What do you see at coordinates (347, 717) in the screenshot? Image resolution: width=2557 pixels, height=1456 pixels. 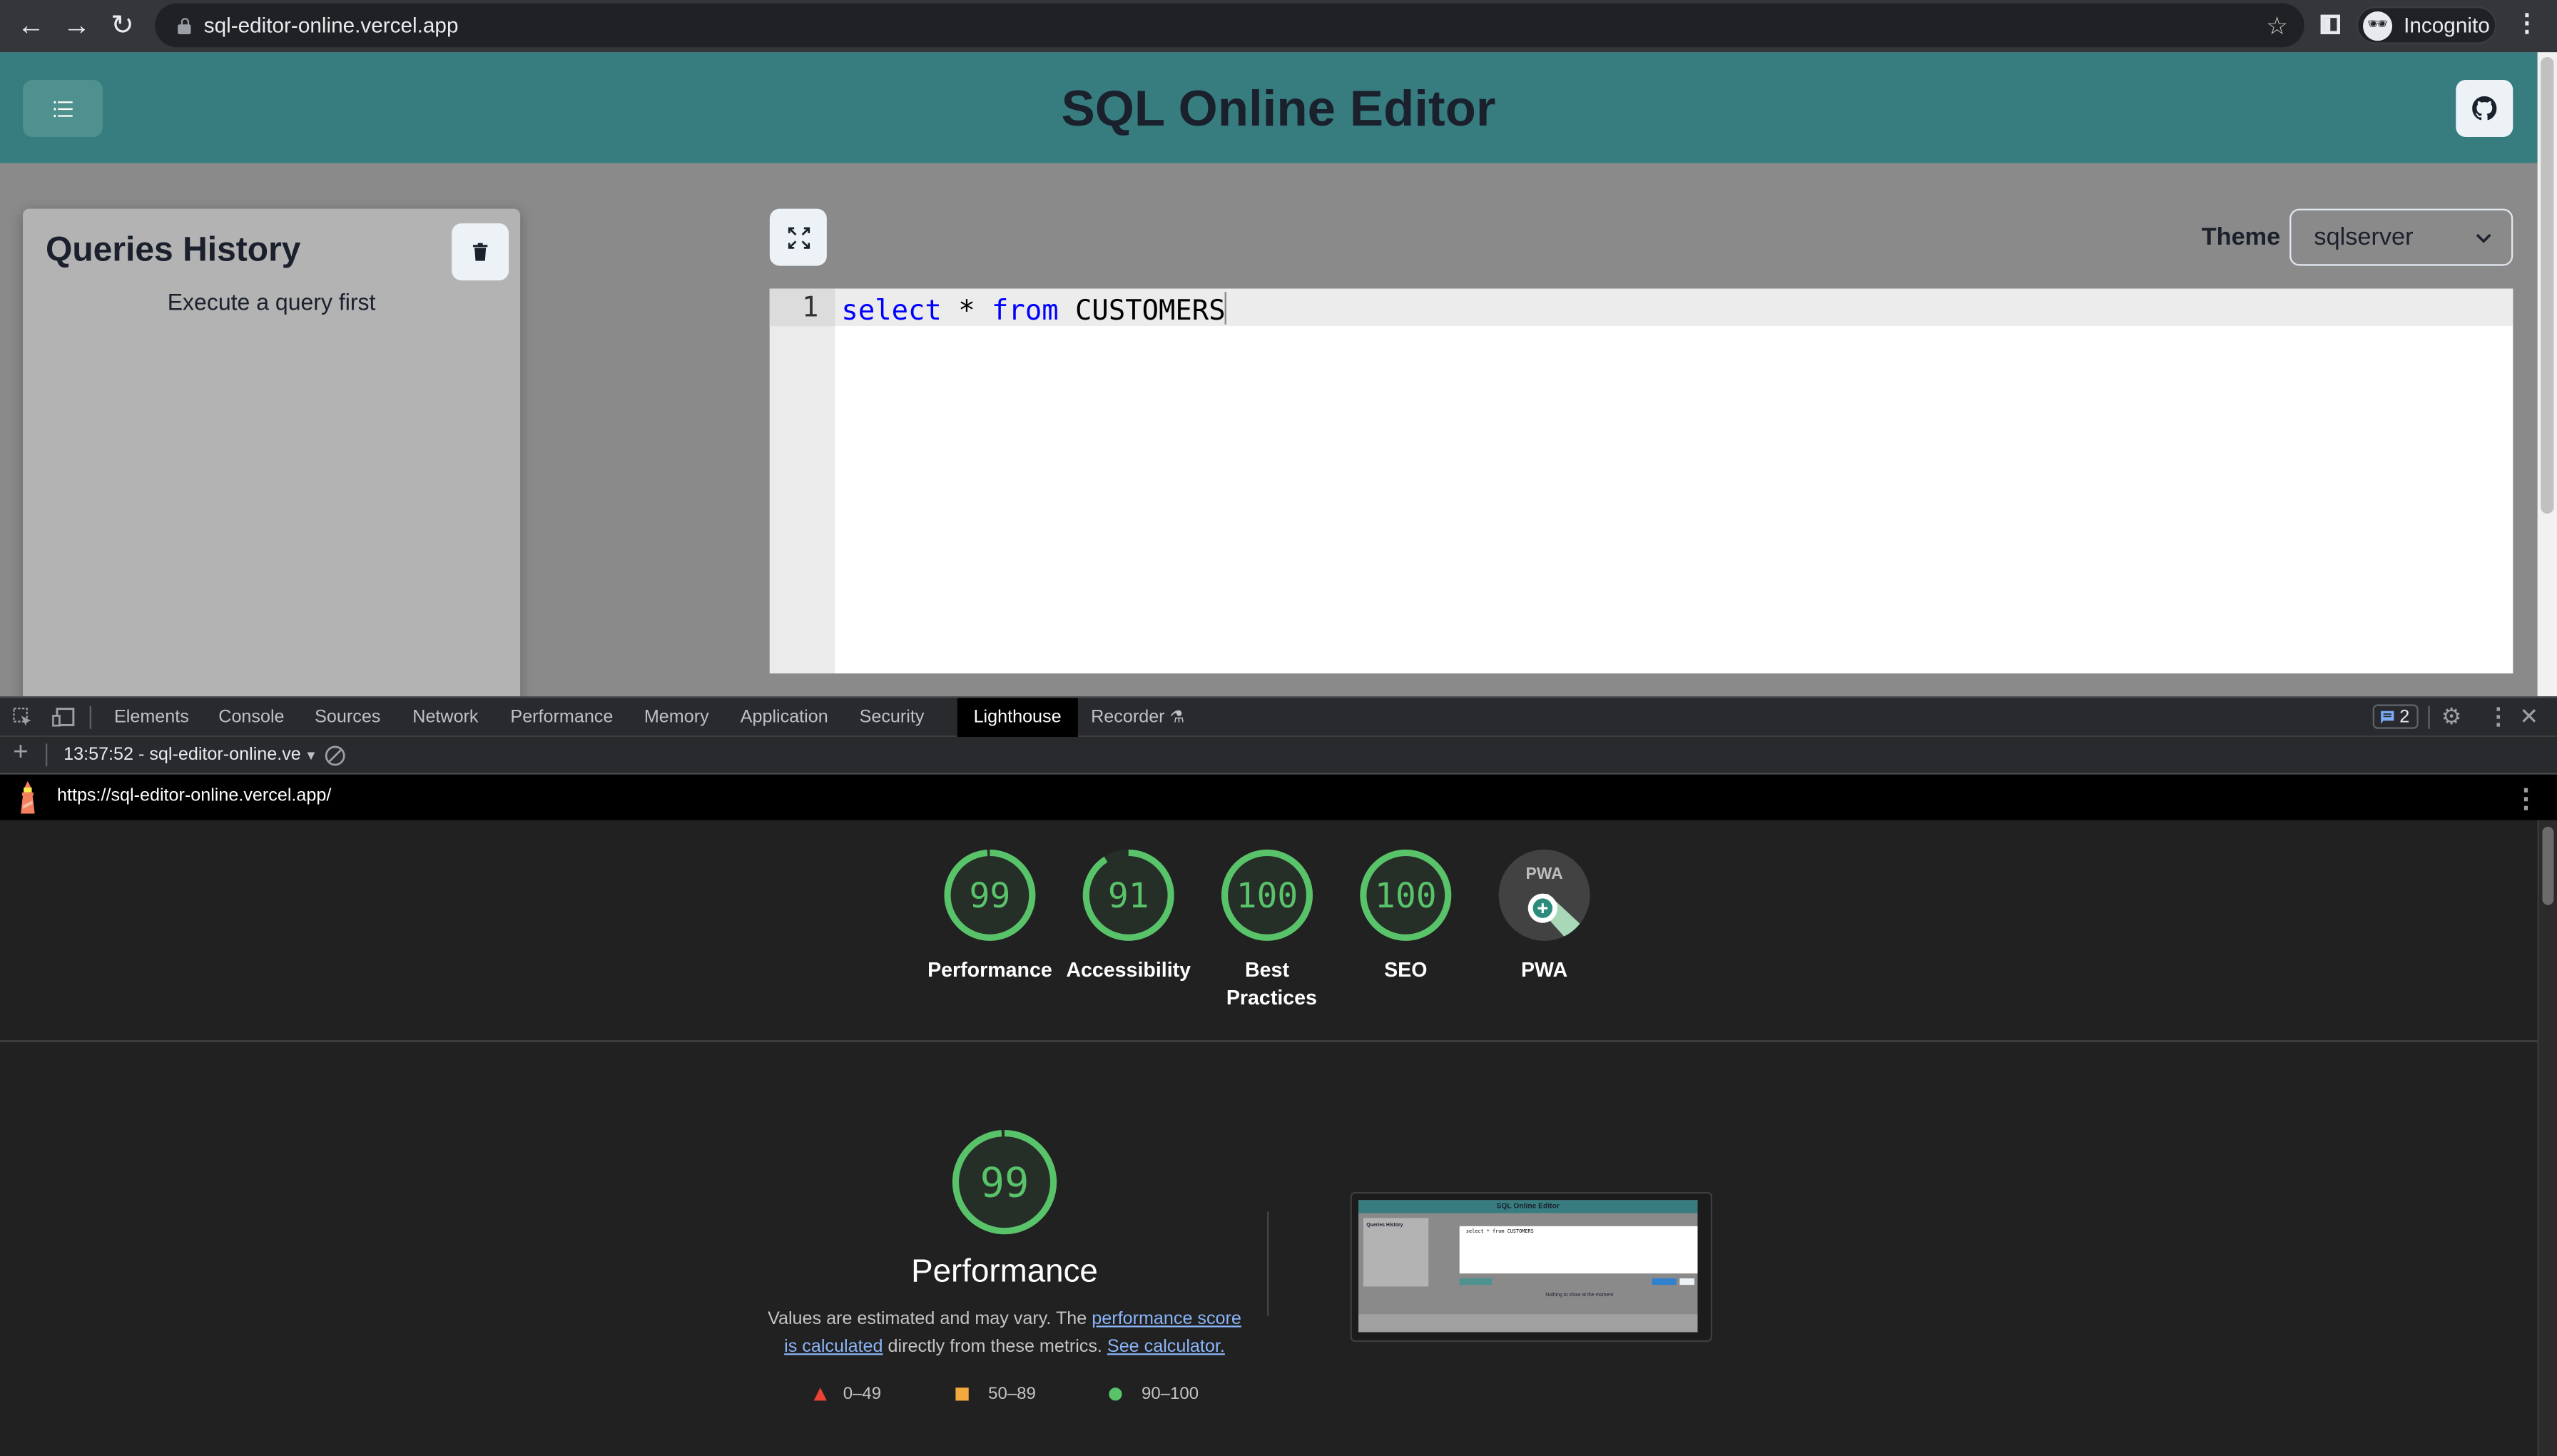 I see `tab-sources: Sources` at bounding box center [347, 717].